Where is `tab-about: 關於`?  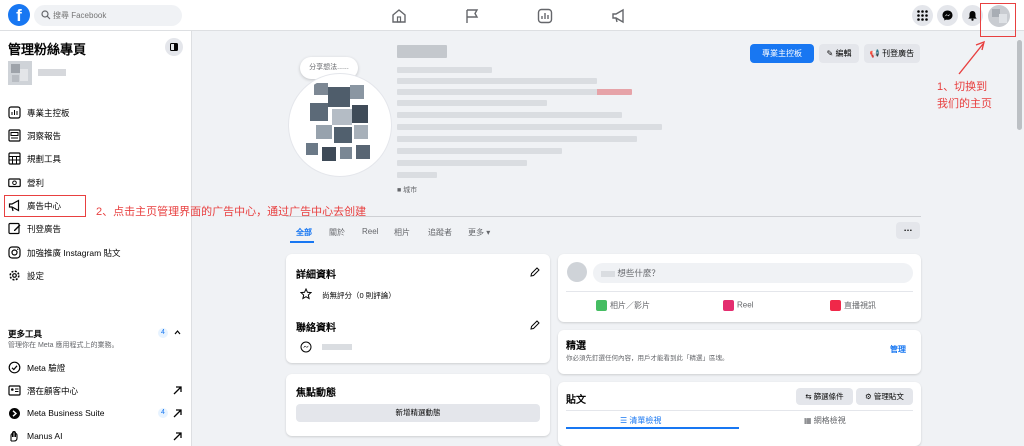 tab-about: 關於 is located at coordinates (337, 232).